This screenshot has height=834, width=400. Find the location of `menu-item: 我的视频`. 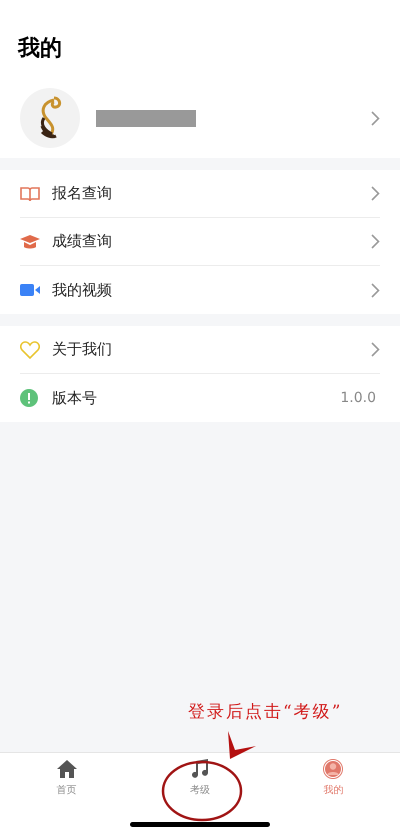

menu-item: 我的视频 is located at coordinates (200, 290).